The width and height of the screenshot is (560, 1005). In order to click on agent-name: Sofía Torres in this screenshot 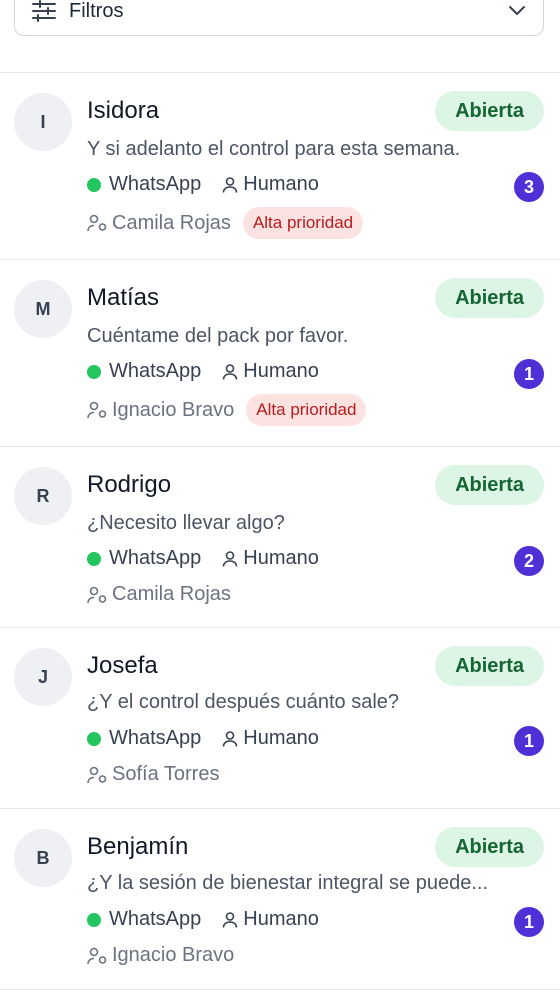, I will do `click(166, 774)`.